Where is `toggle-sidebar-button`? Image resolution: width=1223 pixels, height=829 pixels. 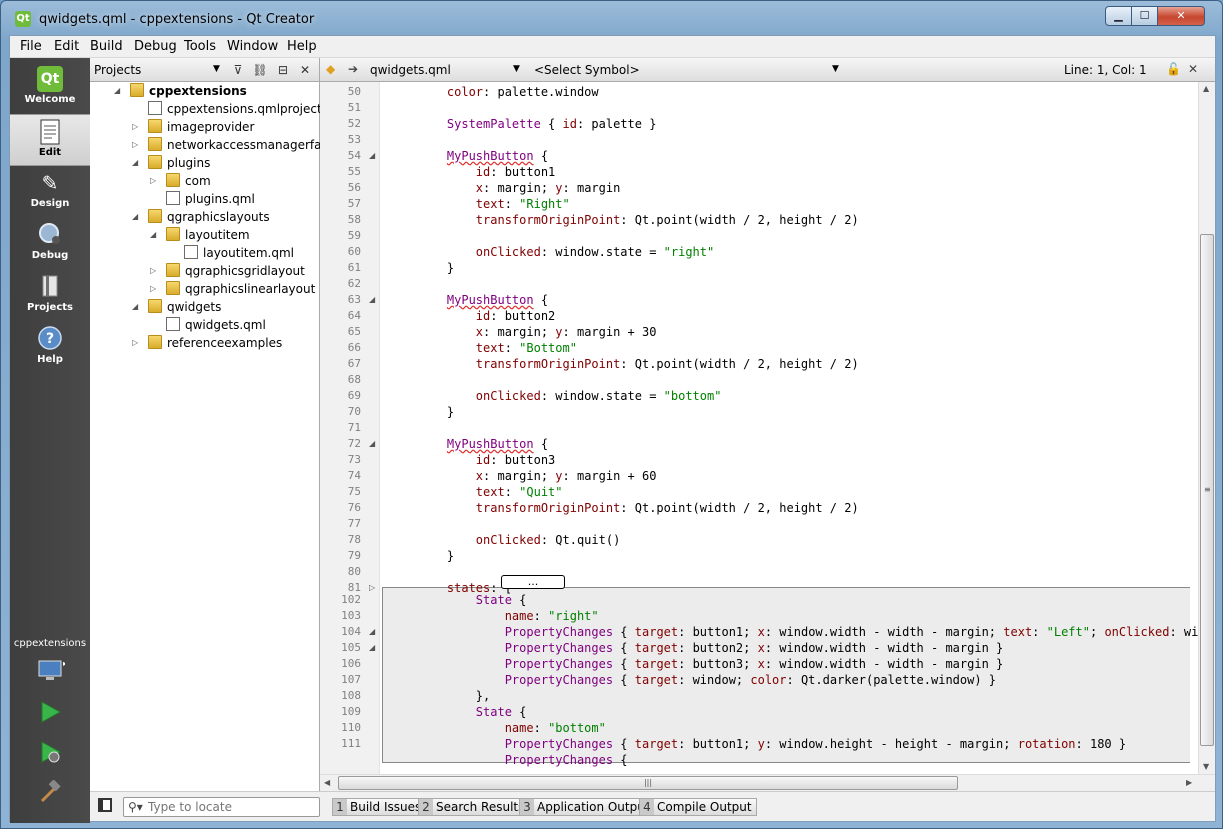
toggle-sidebar-button is located at coordinates (105, 805).